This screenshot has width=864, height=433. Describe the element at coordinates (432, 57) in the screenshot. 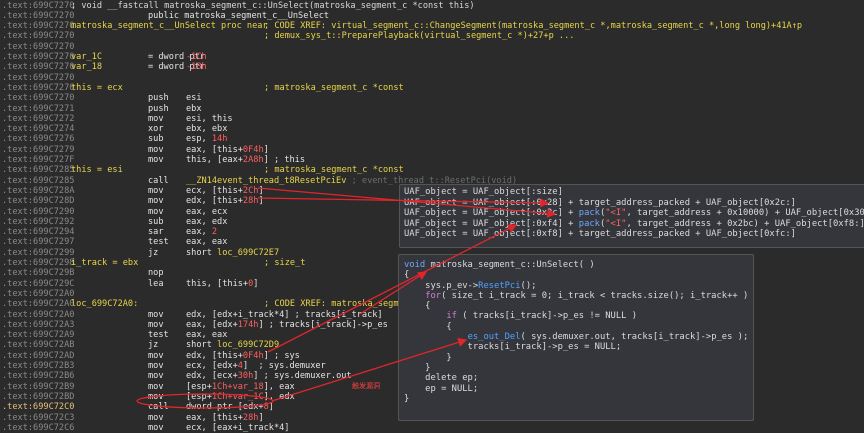

I see `listing-row: .text:699C7270 var_1C = dword ptr -1Ch` at that location.